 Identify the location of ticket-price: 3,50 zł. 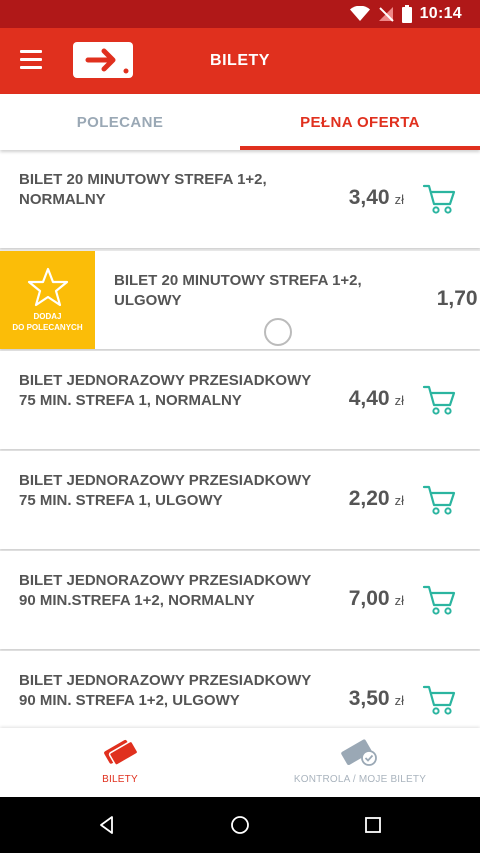
(376, 699).